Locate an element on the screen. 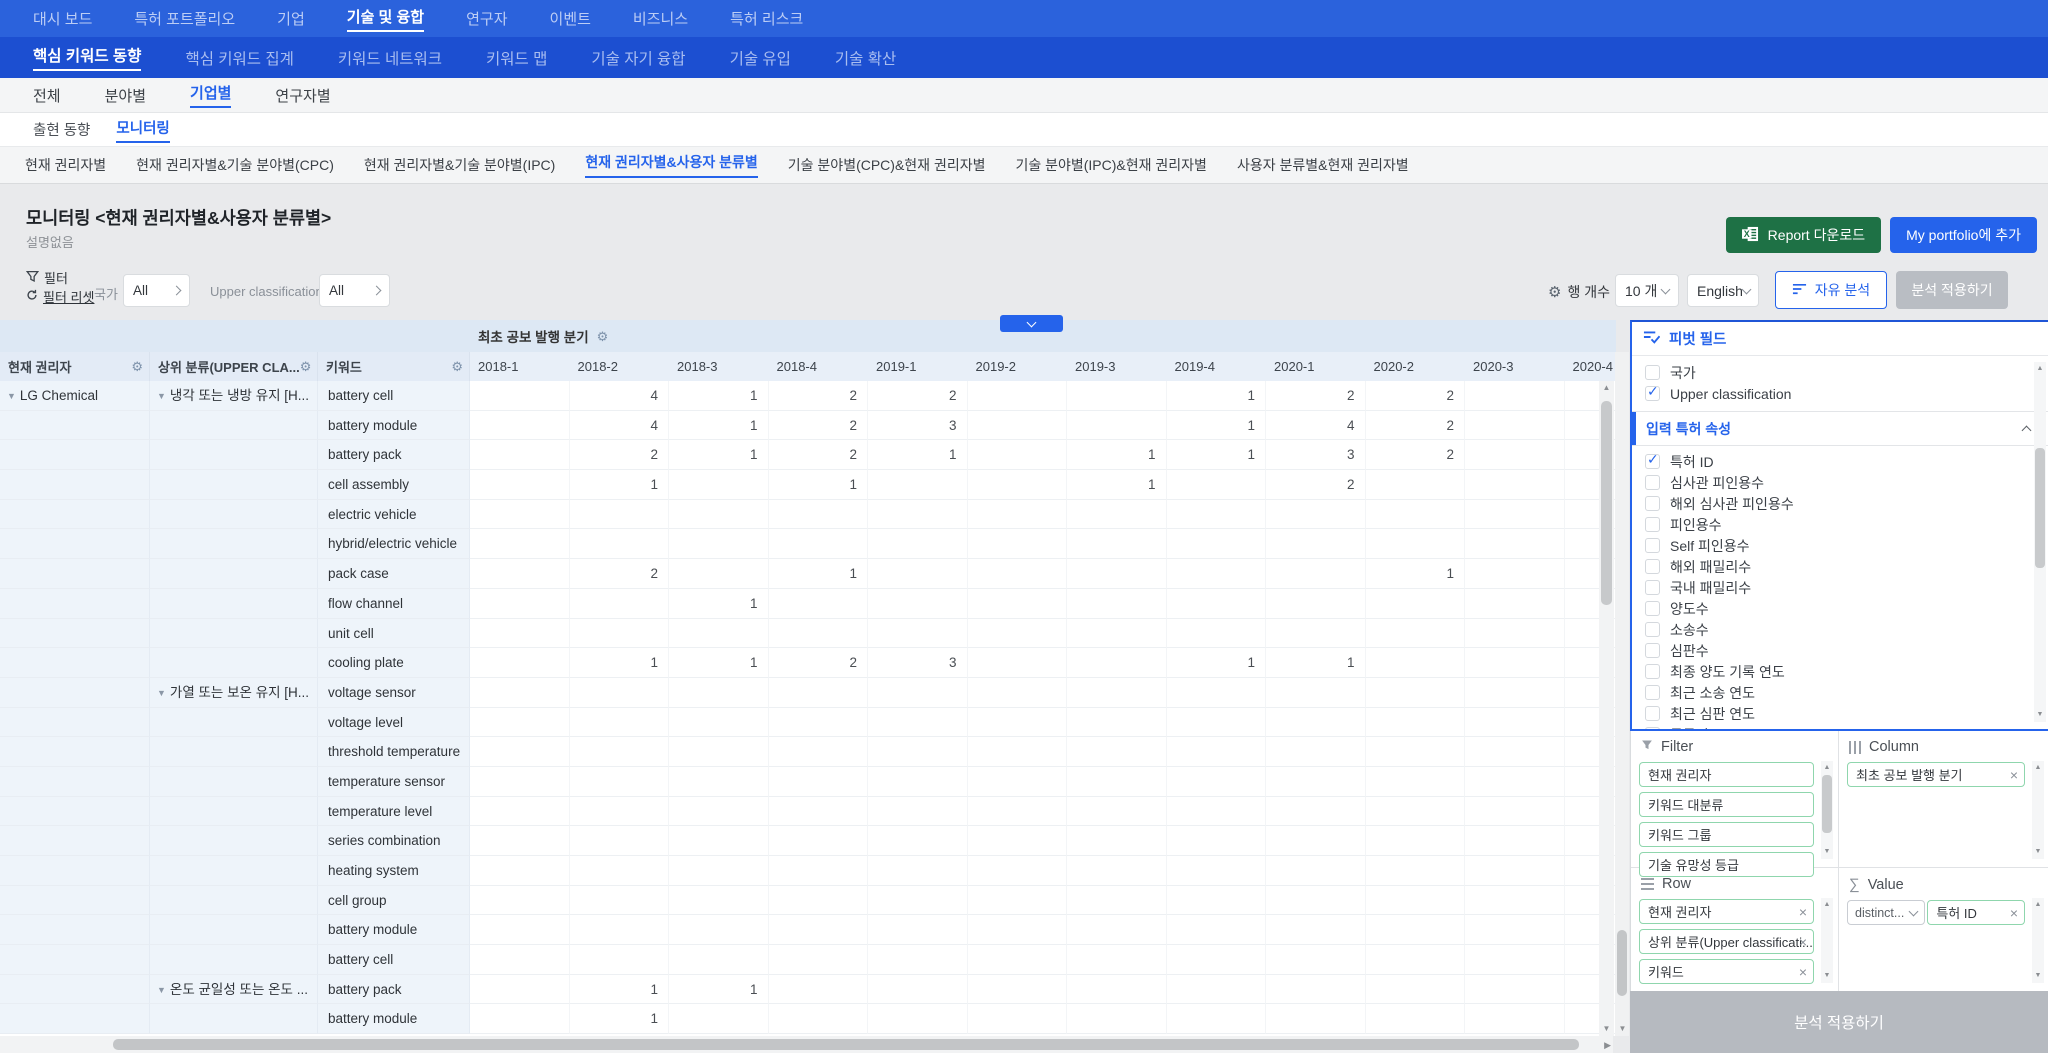 This screenshot has width=2048, height=1053. monitoring-tab: 기술 분야별(IPC)&현재 권리자별 is located at coordinates (1110, 165).